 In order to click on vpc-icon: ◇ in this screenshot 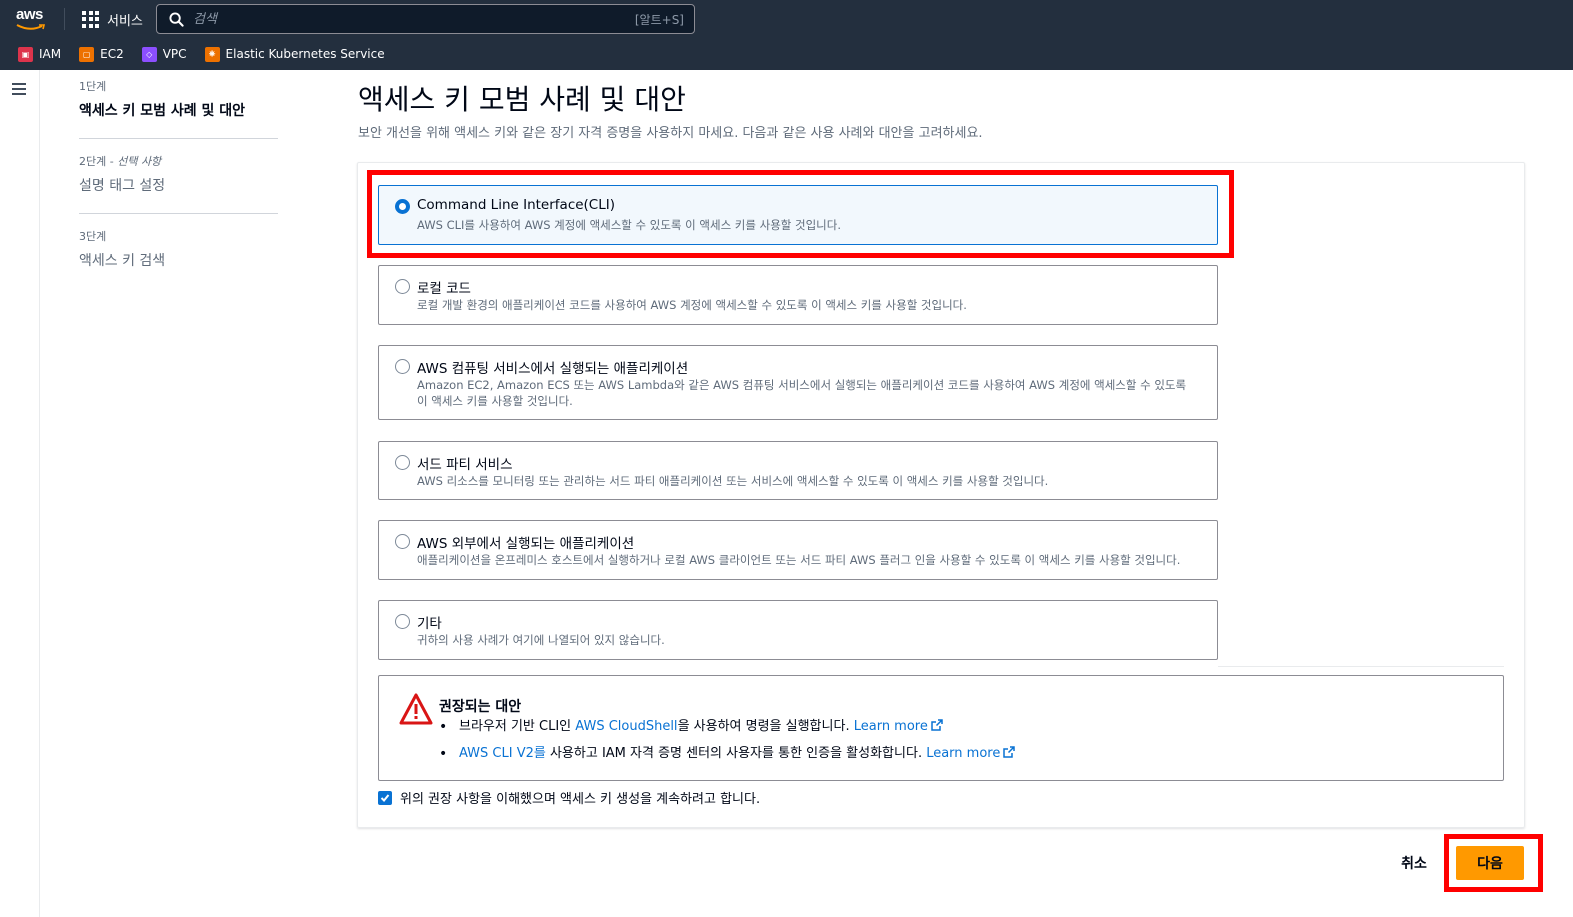, I will do `click(149, 54)`.